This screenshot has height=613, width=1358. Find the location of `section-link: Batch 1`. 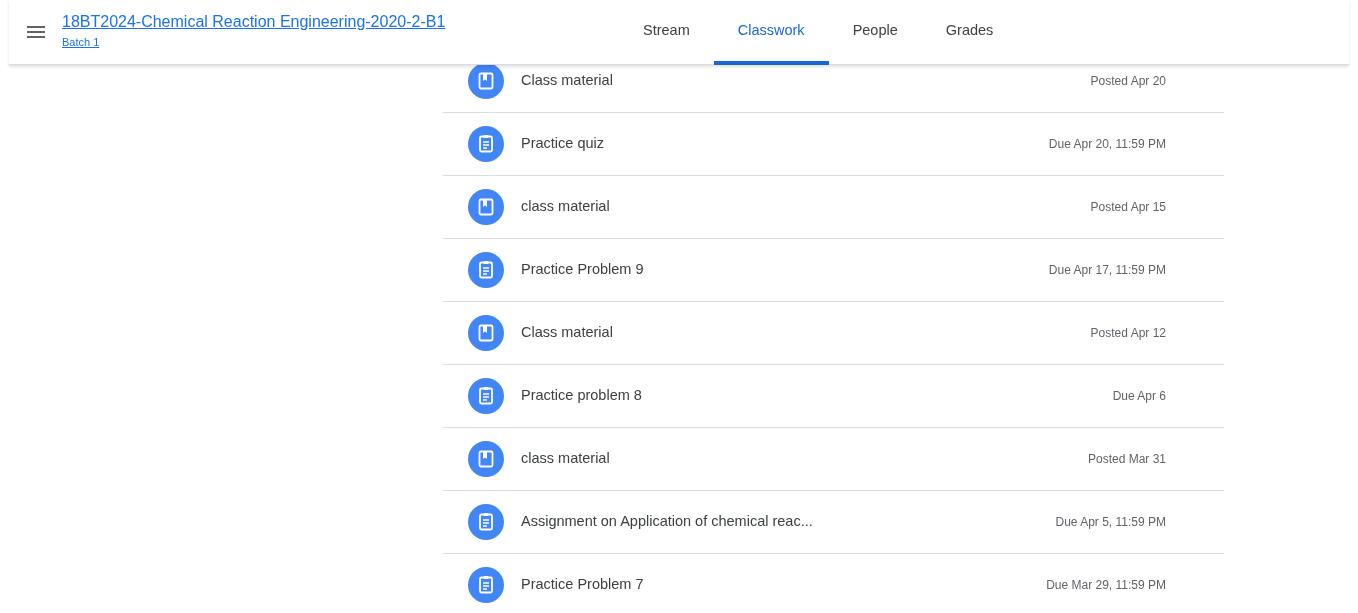

section-link: Batch 1 is located at coordinates (81, 41).